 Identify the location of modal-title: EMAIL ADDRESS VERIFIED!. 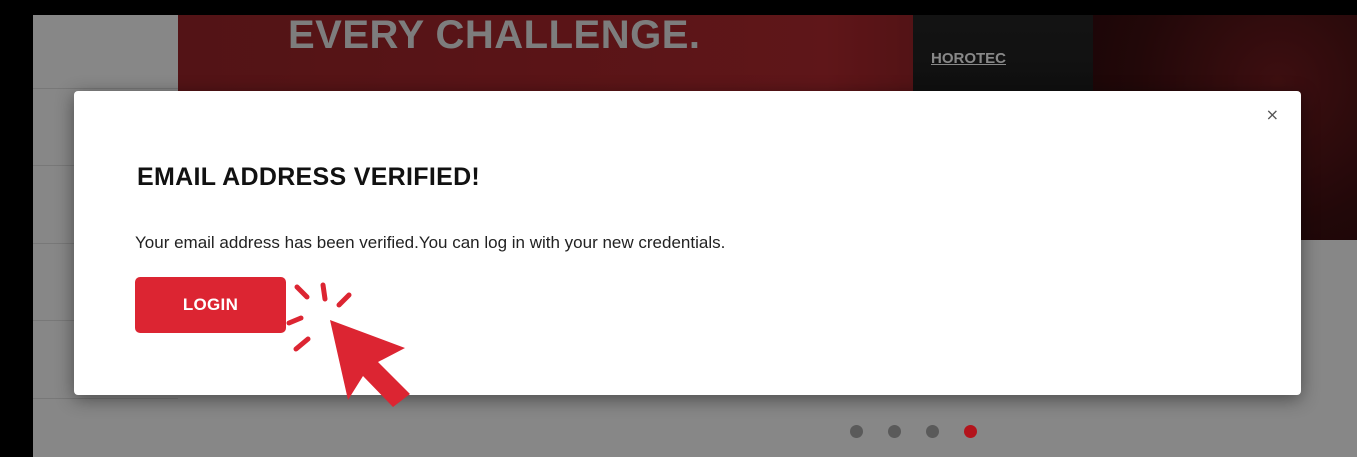
(309, 177).